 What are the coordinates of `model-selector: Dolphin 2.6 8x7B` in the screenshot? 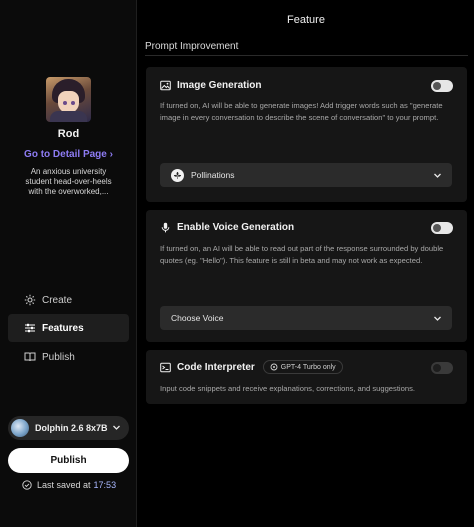 It's located at (68, 428).